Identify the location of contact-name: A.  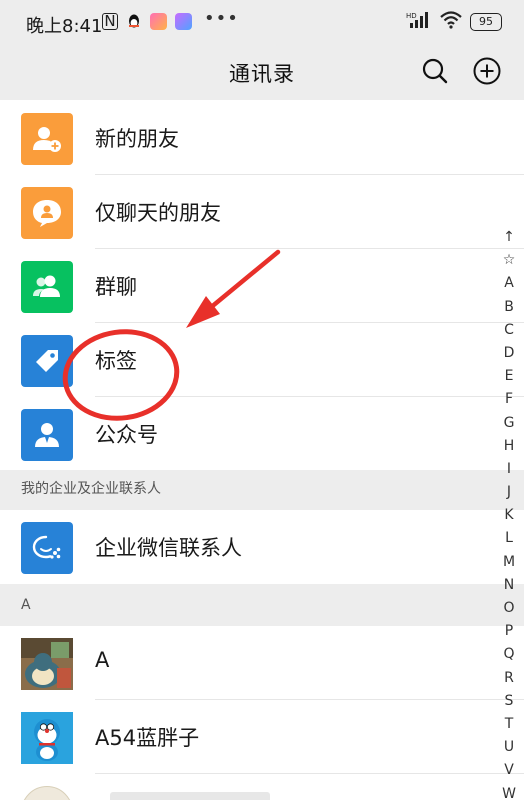
(102, 660).